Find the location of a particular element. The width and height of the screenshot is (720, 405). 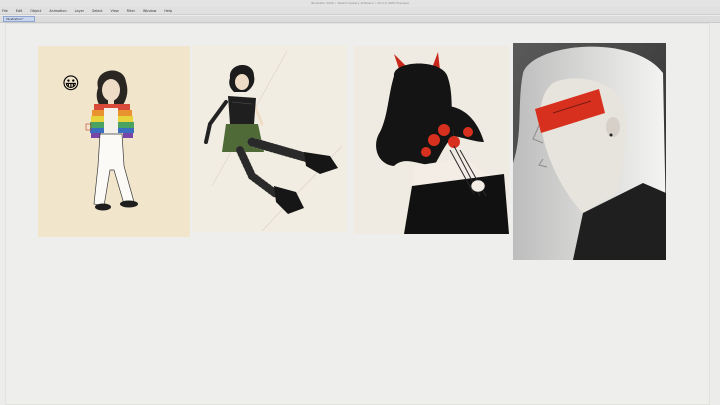

menu-help: Help is located at coordinates (168, 11).